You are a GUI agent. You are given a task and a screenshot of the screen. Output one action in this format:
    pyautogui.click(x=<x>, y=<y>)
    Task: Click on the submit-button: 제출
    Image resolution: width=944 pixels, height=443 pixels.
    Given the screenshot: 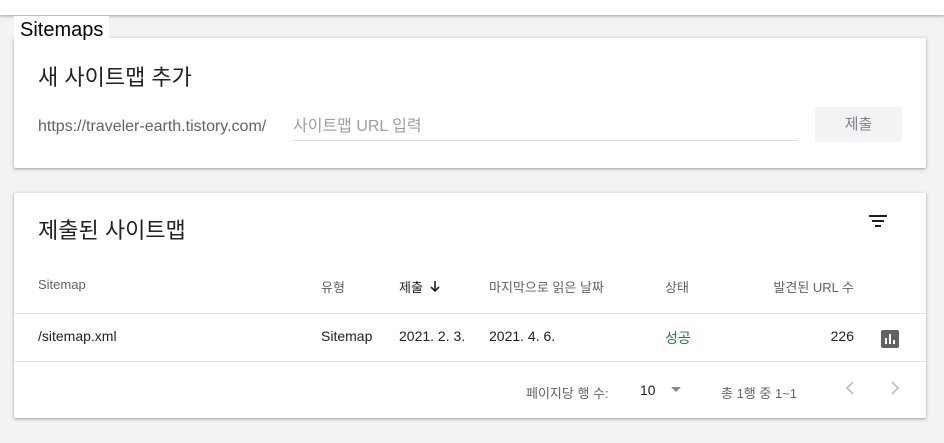 What is the action you would take?
    pyautogui.click(x=858, y=124)
    